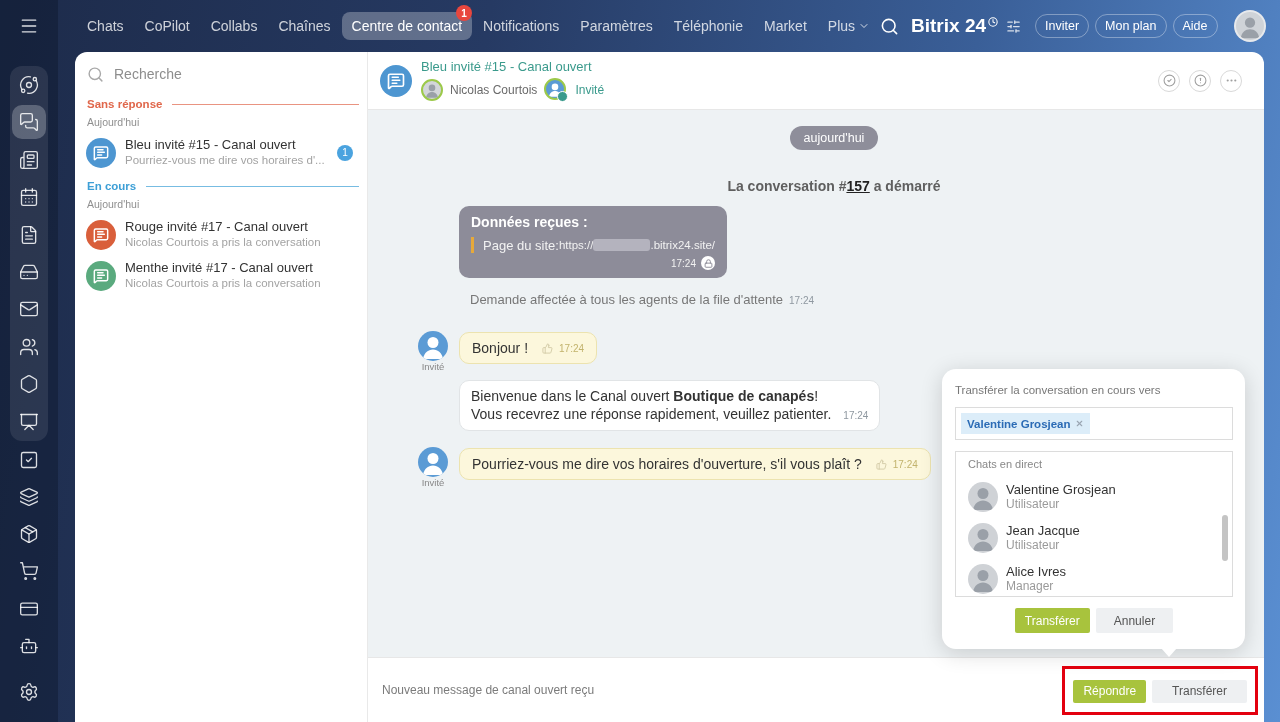  I want to click on popover-title: Transférer la conversation en cours vers, so click(1058, 390).